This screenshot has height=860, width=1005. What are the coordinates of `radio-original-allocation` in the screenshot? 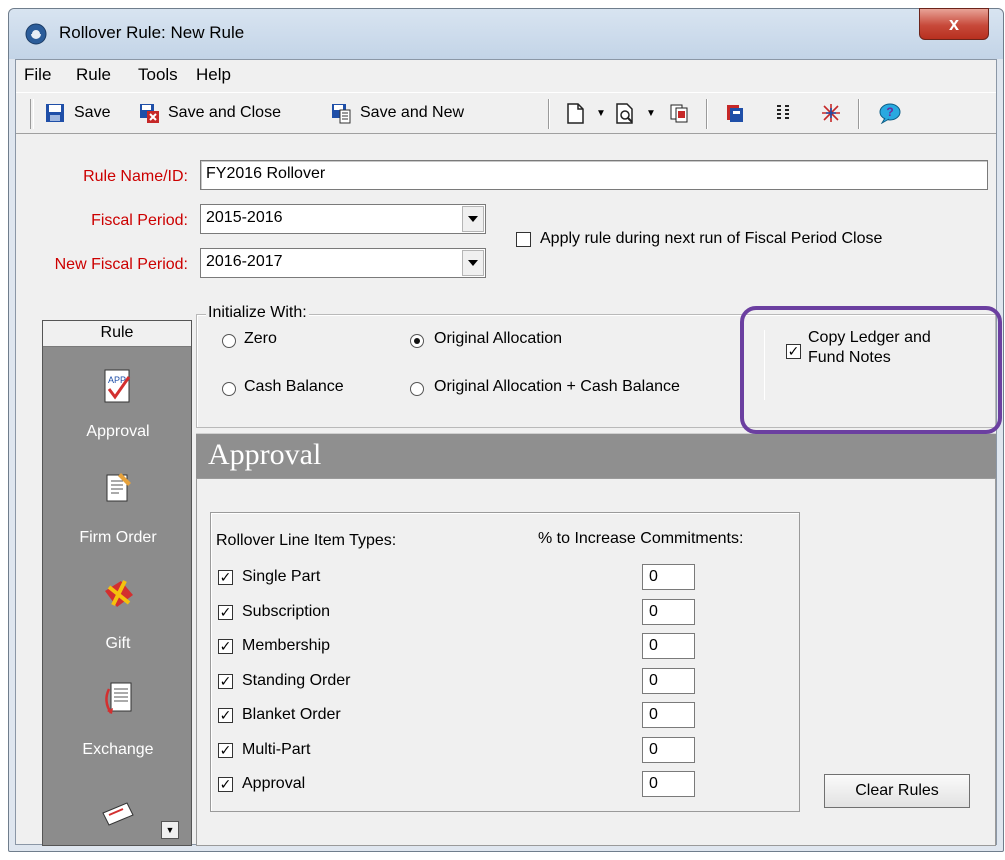 It's located at (417, 341).